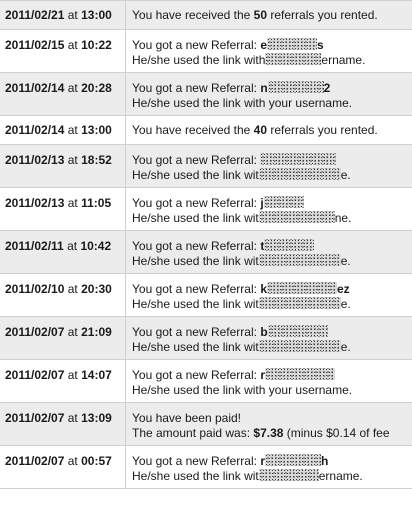  I want to click on log-timestamp: 2011/02/13 at 18:52, so click(63, 166).